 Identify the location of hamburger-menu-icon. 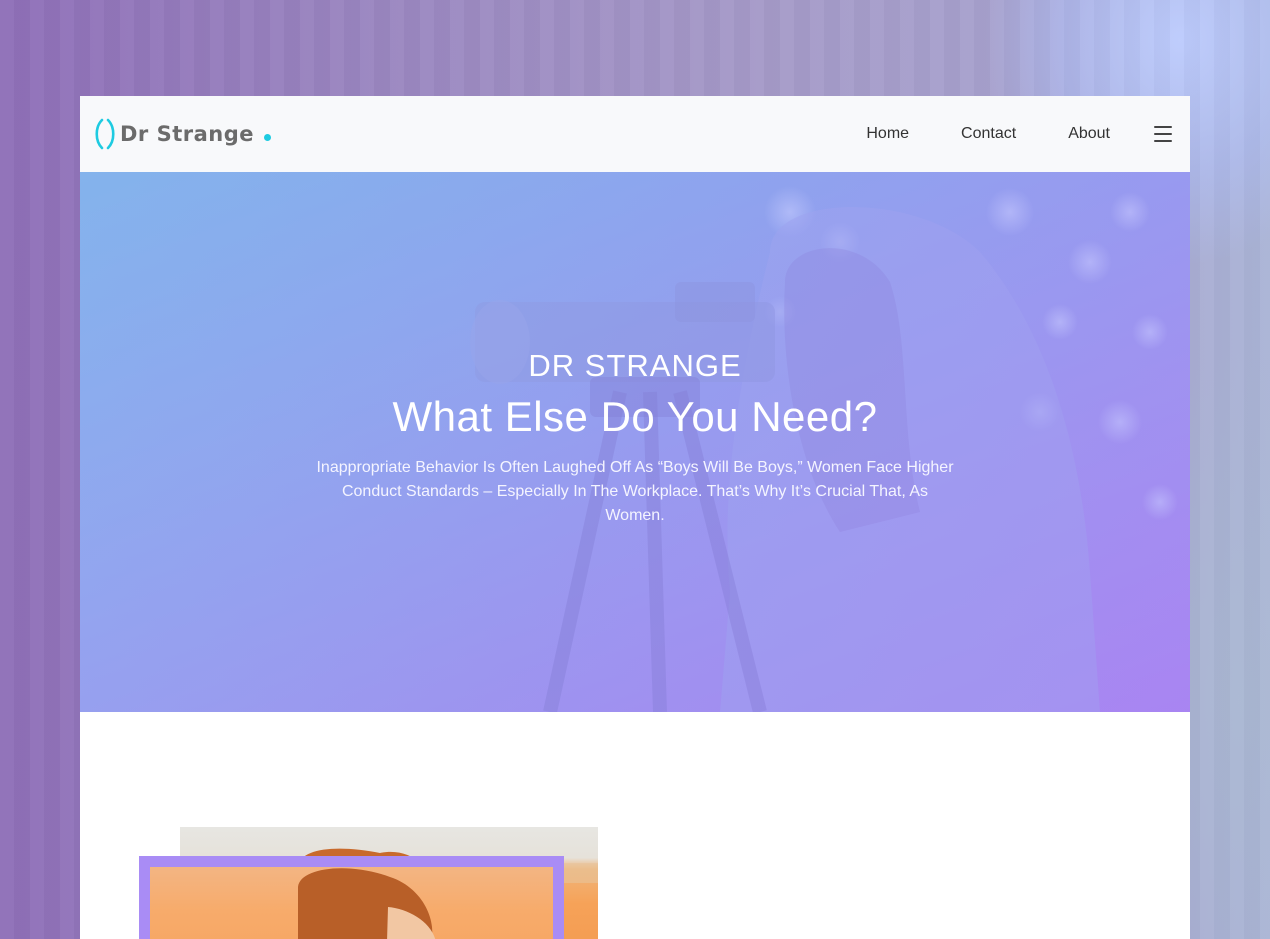
(1163, 134).